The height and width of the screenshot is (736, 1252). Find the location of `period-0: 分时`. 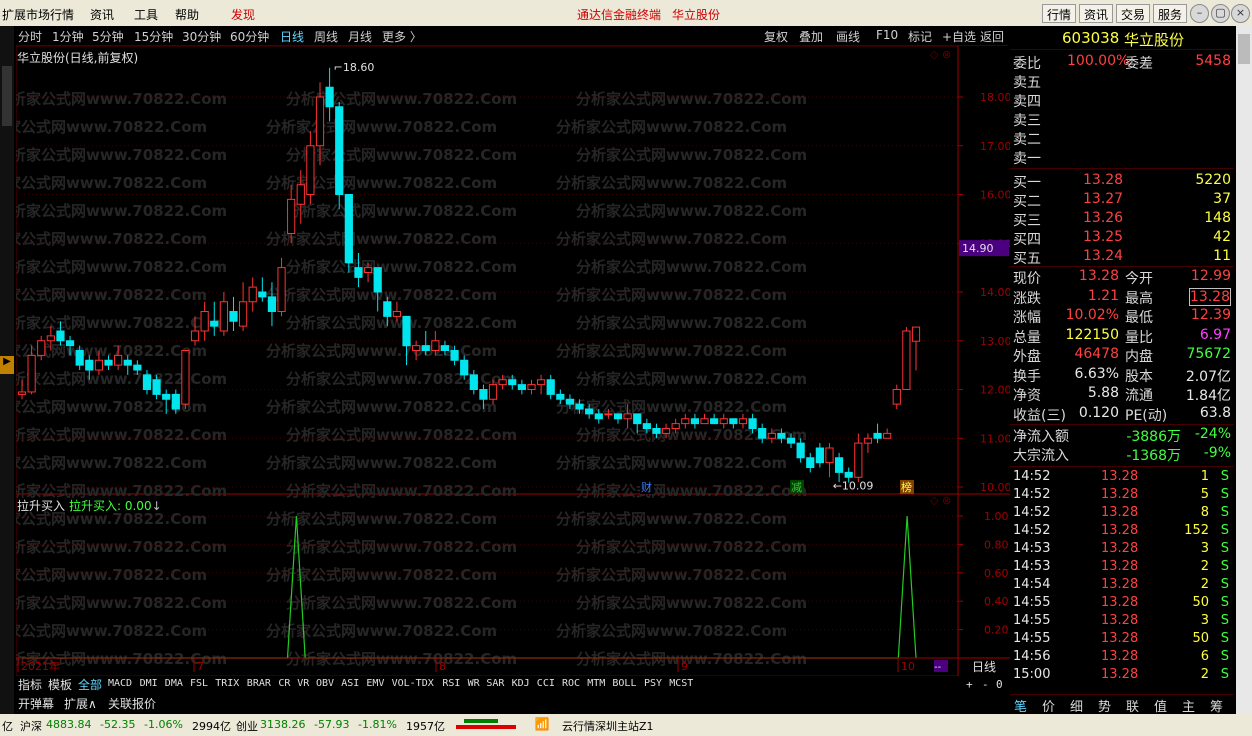

period-0: 分时 is located at coordinates (30, 36).